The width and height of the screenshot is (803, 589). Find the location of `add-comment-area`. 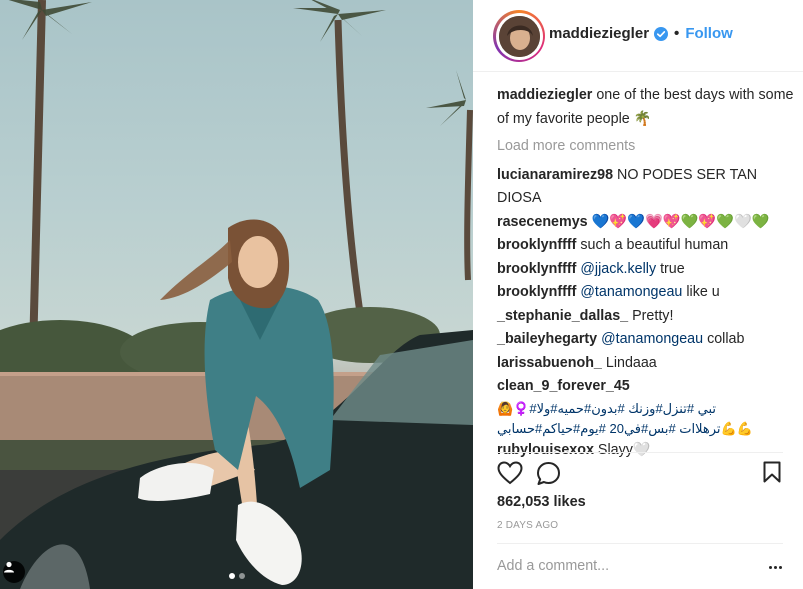

add-comment-area is located at coordinates (637, 568).